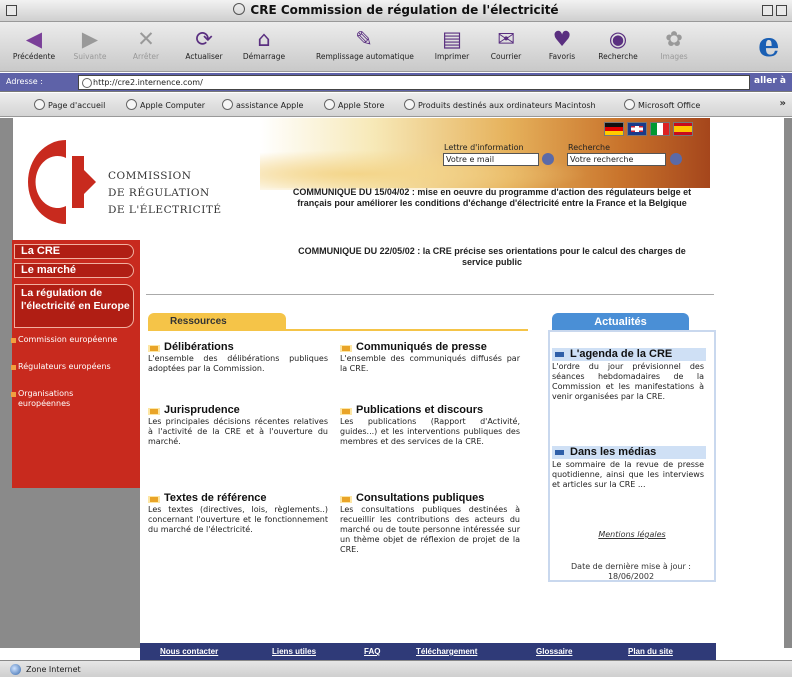  Describe the element at coordinates (207, 498) in the screenshot. I see `section-title-textes: Textes de référence` at that location.